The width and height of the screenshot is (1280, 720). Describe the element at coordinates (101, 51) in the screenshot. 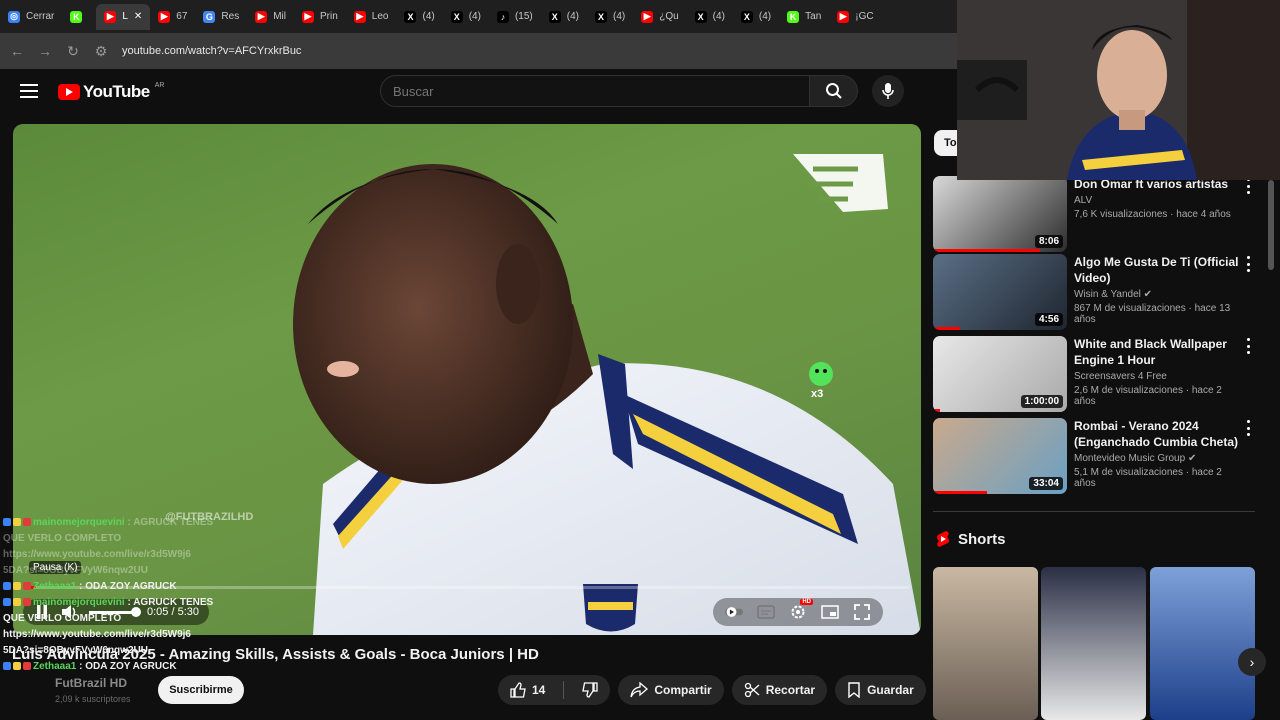

I see `site-info-icon: ⚙` at that location.